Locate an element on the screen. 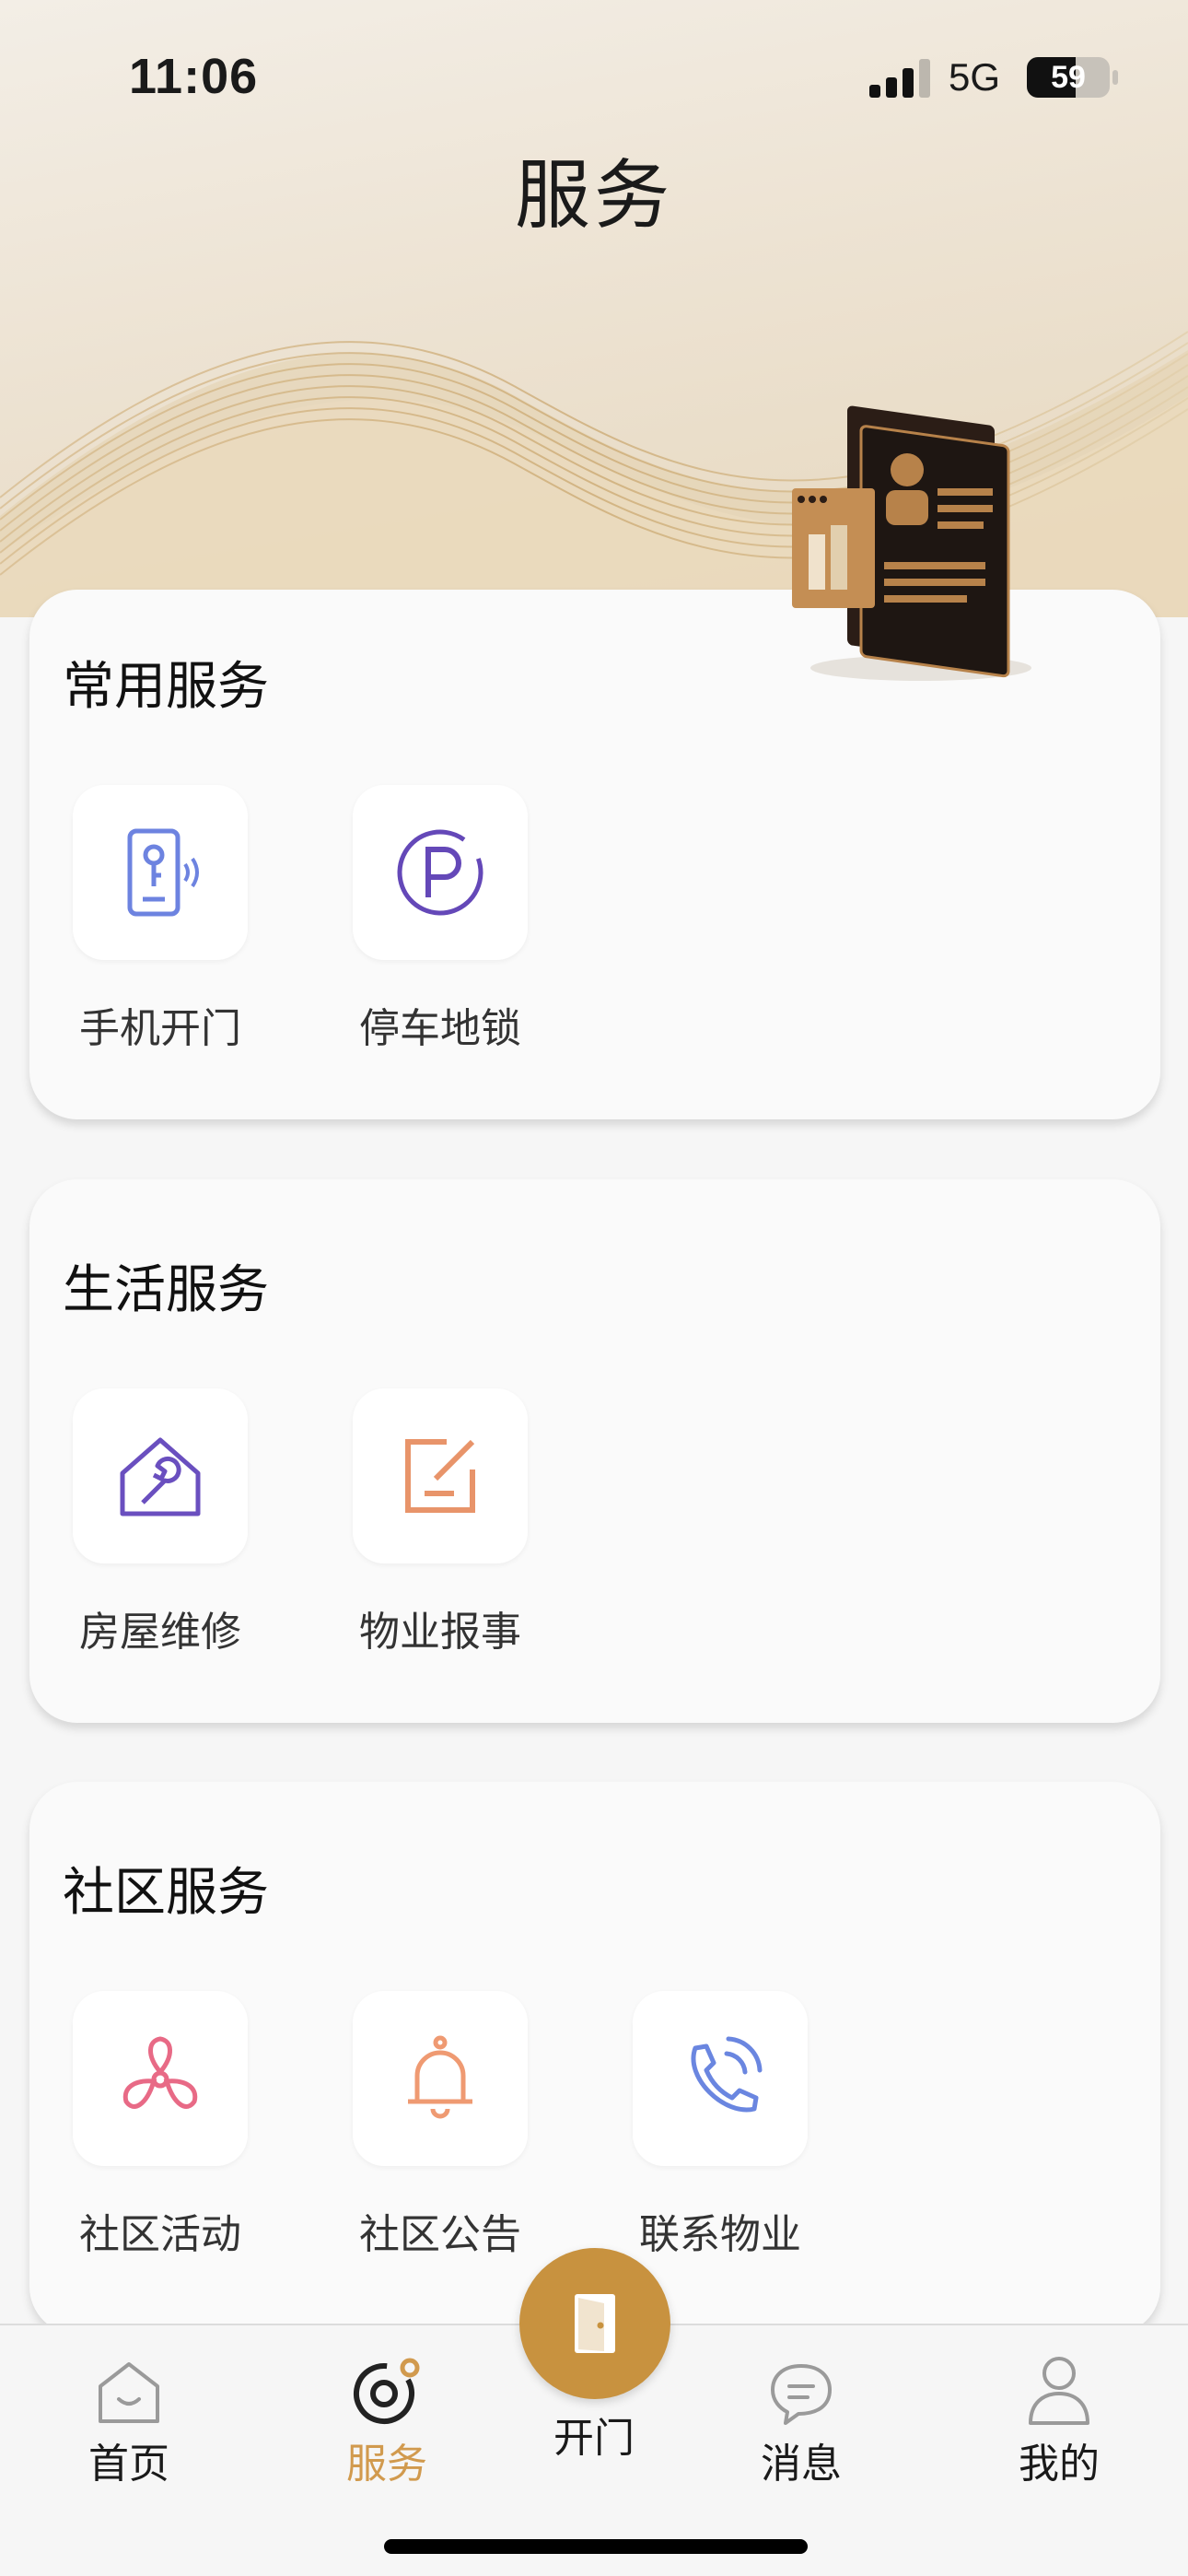 The width and height of the screenshot is (1188, 2576). edit-report-icon is located at coordinates (440, 1476).